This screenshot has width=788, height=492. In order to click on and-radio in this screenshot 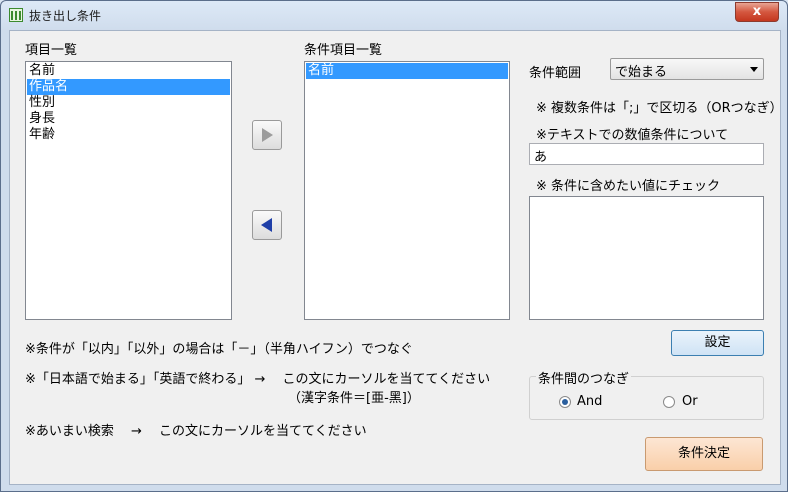, I will do `click(565, 402)`.